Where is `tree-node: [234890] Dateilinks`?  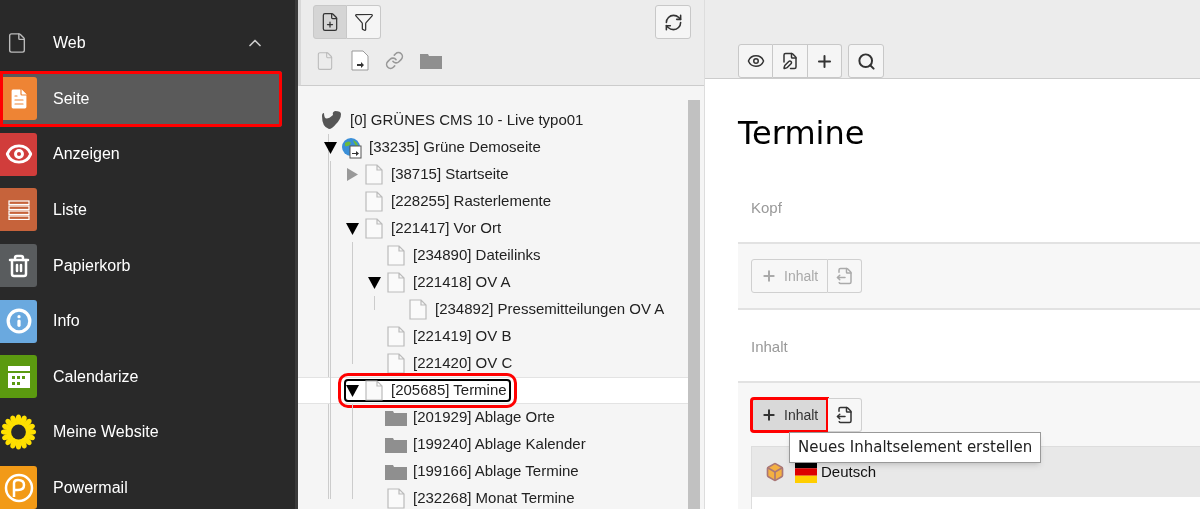 tree-node: [234890] Dateilinks is located at coordinates (455, 255).